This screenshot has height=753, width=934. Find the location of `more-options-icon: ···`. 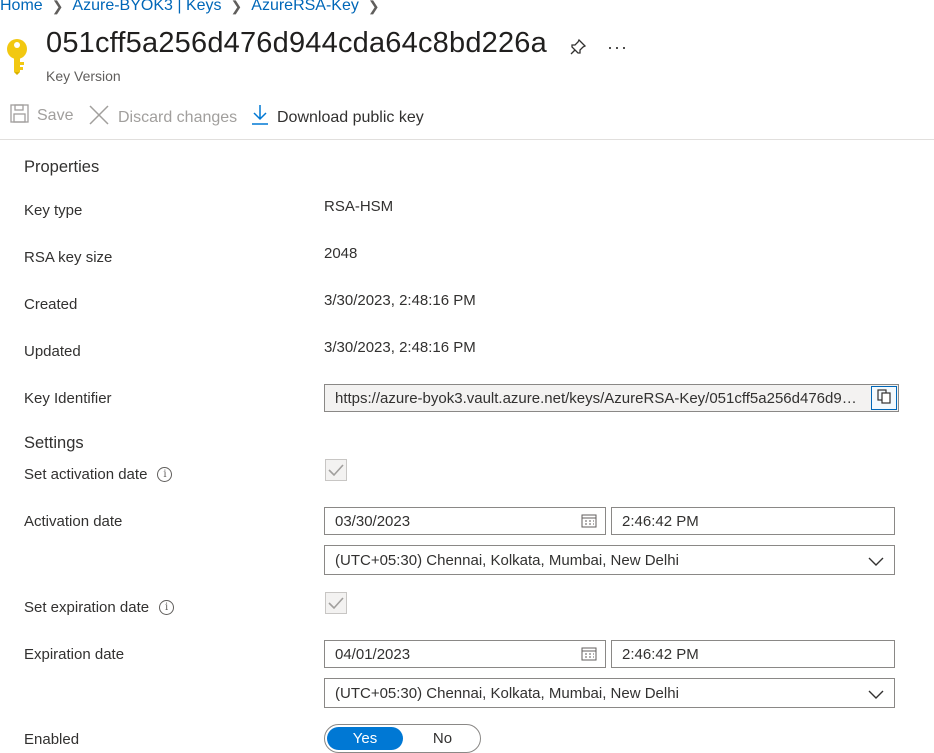

more-options-icon: ··· is located at coordinates (617, 47).